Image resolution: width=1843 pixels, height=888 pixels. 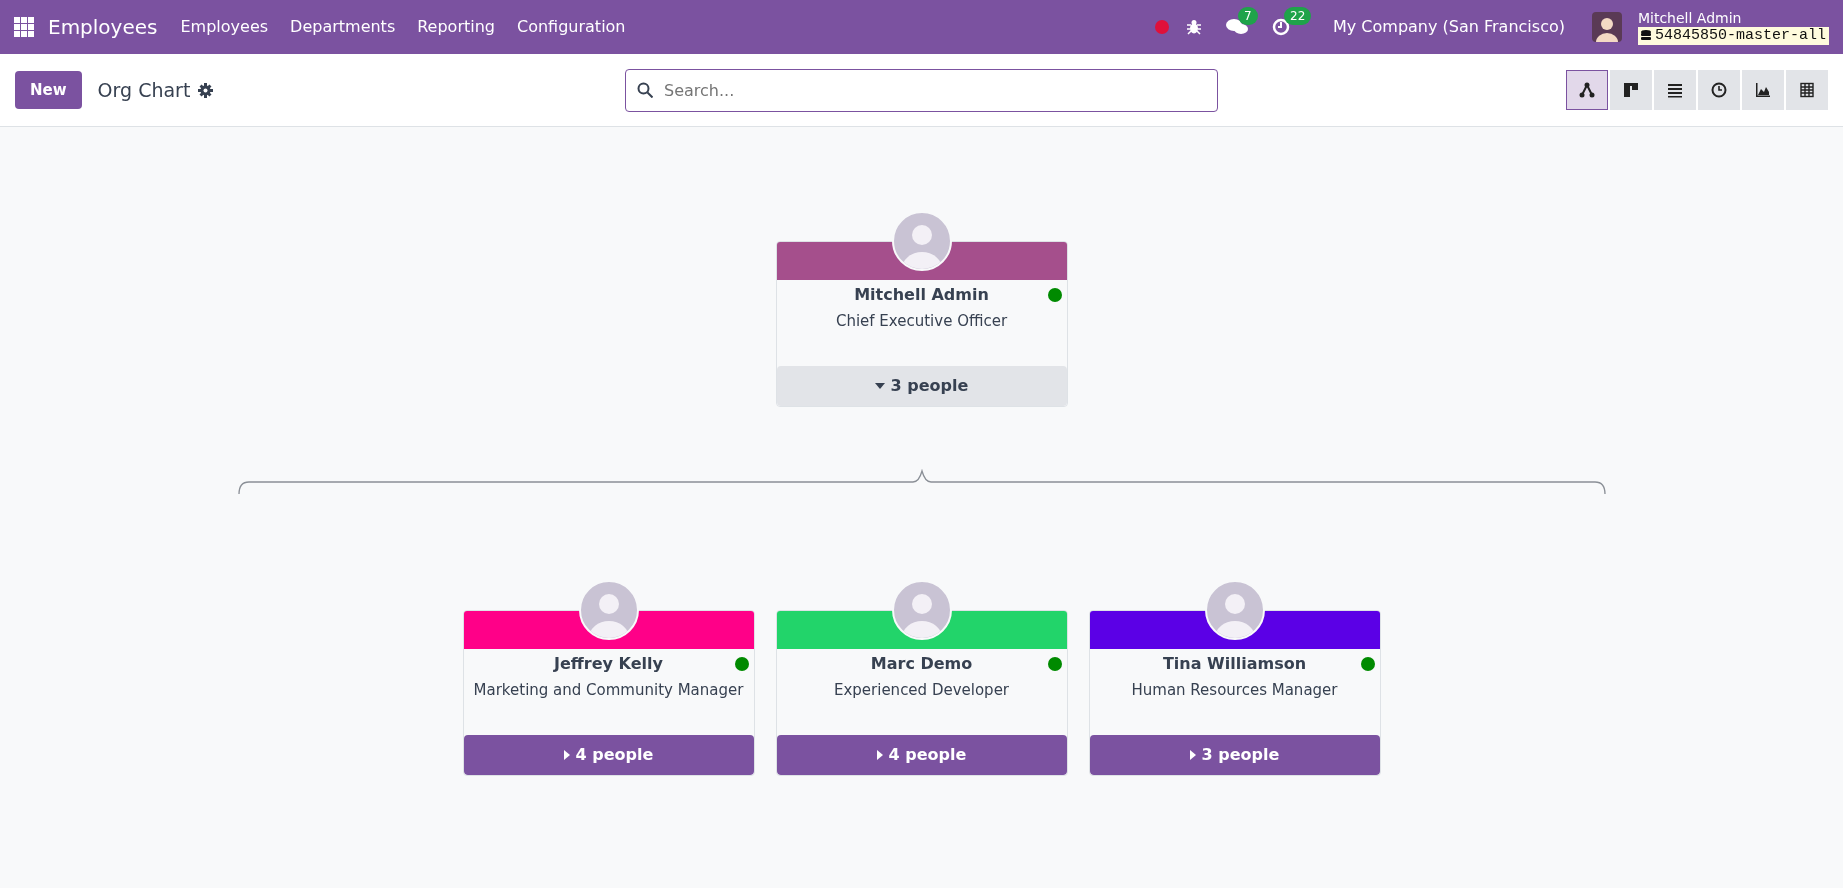 What do you see at coordinates (645, 89) in the screenshot?
I see `search-icon` at bounding box center [645, 89].